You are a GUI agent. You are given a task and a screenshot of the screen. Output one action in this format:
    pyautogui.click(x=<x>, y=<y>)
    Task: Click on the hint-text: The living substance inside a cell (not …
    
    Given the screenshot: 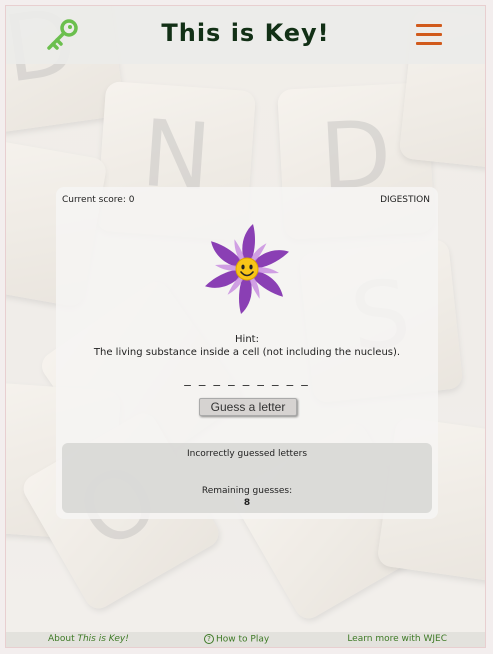 What is the action you would take?
    pyautogui.click(x=247, y=352)
    